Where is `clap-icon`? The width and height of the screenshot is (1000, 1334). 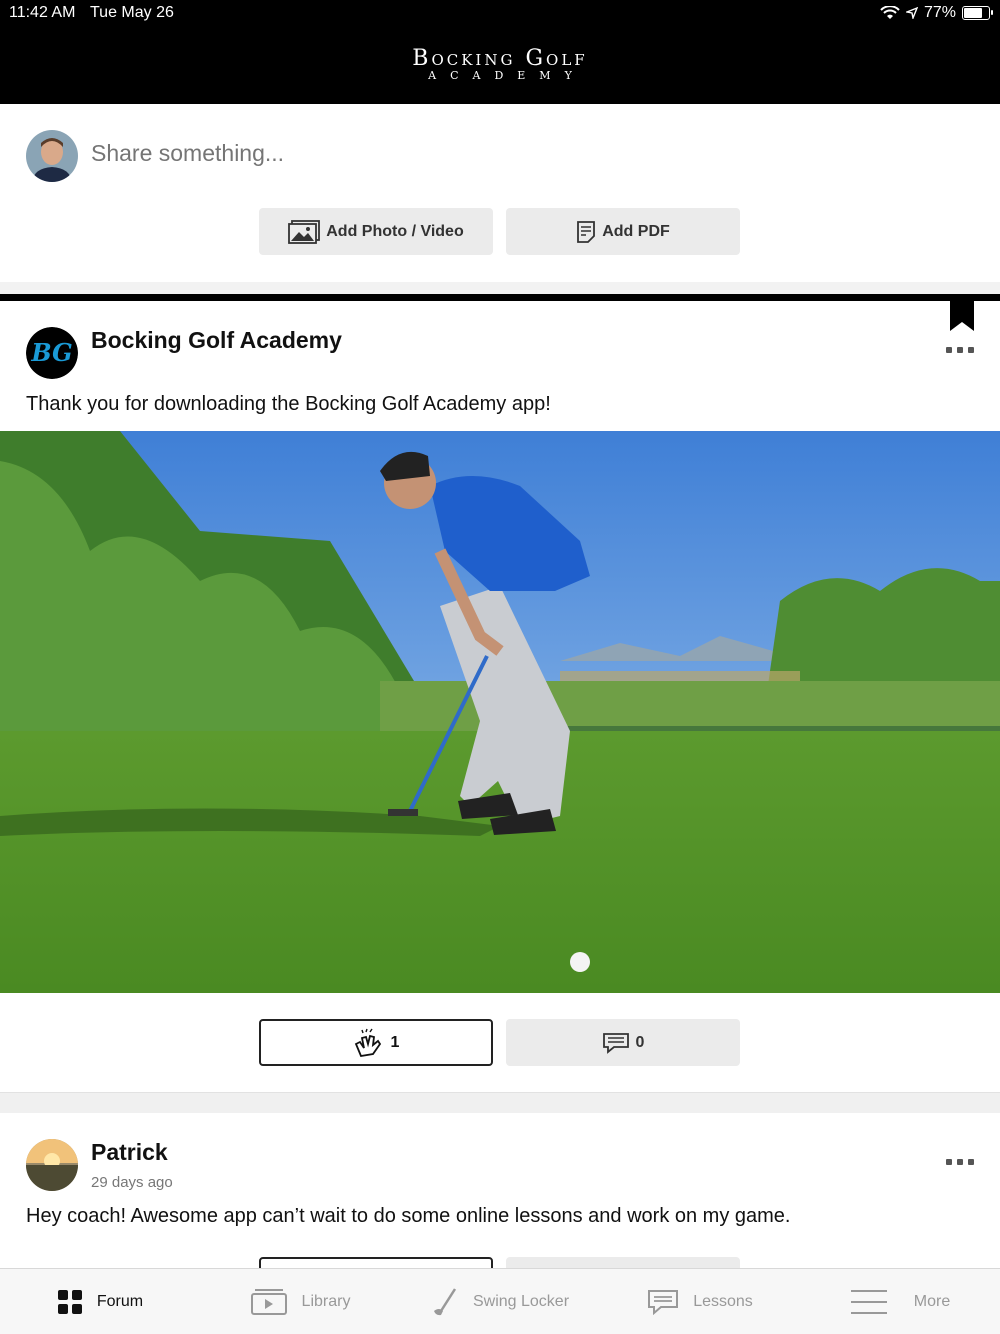
clap-icon is located at coordinates (367, 1042).